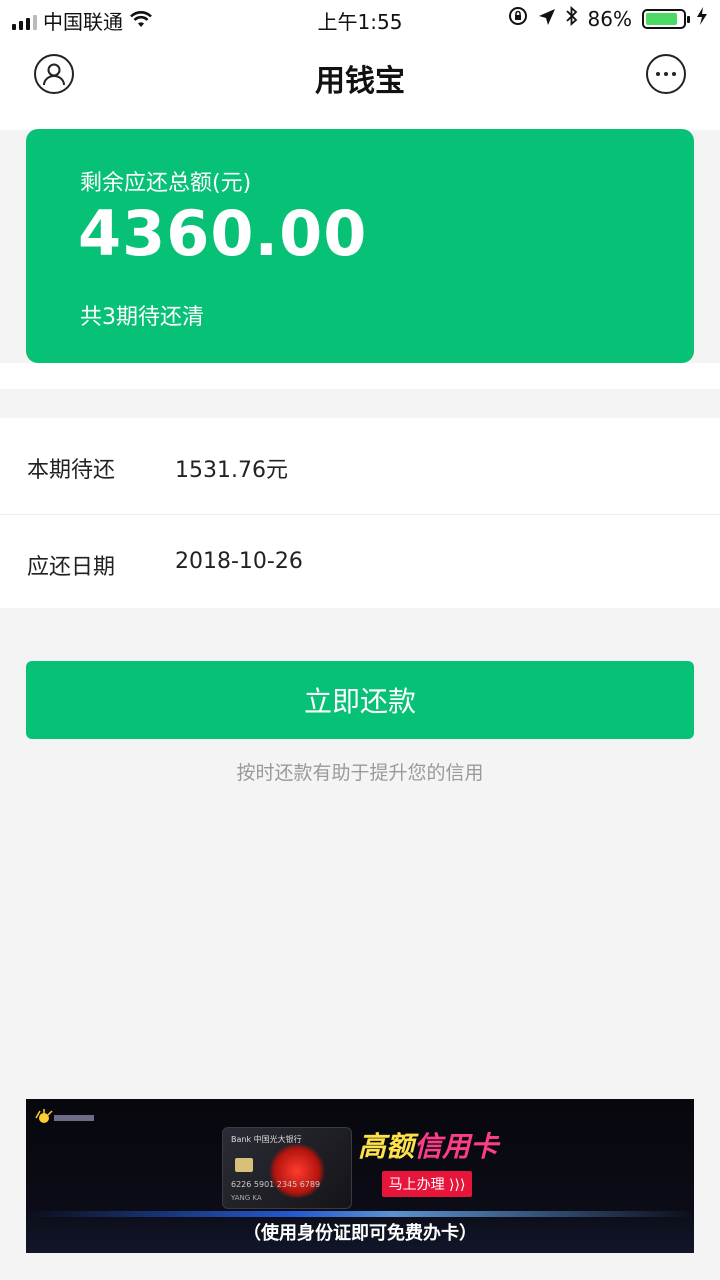 Image resolution: width=720 pixels, height=1280 pixels. I want to click on total-due-amount: 4360.00, so click(223, 233).